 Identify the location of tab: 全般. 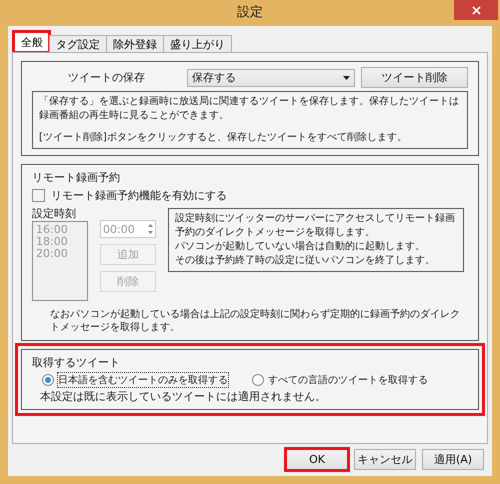
(32, 42).